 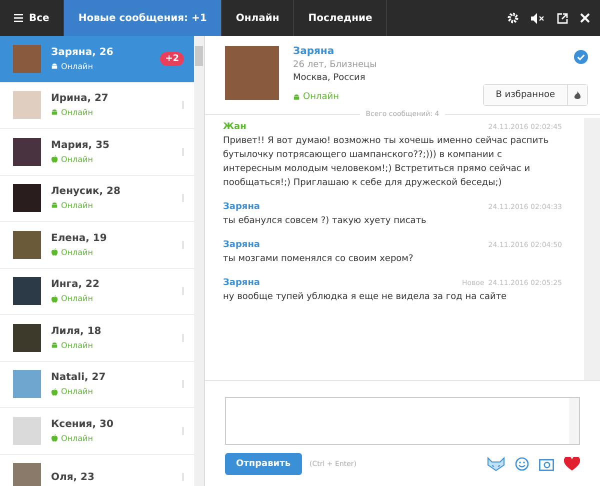 I want to click on message-text: Привет!! Я вот думаю! возможно ты хочешь именно сейчас распить бутылочку потрясающего шампанского??;))) в компании с интересным молодым человеком!;) Встретиться прямо сейчас и пообщаться!;) Приглашаю к себе для дружеской беседы;), so click(x=386, y=162).